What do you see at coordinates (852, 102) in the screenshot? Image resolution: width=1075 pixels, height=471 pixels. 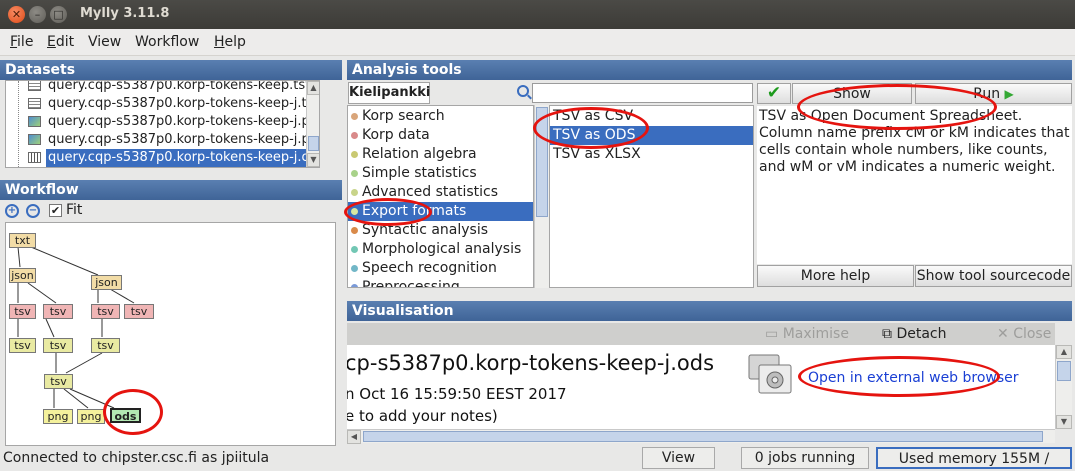 I see `show-parameters-button: Show parameters` at bounding box center [852, 102].